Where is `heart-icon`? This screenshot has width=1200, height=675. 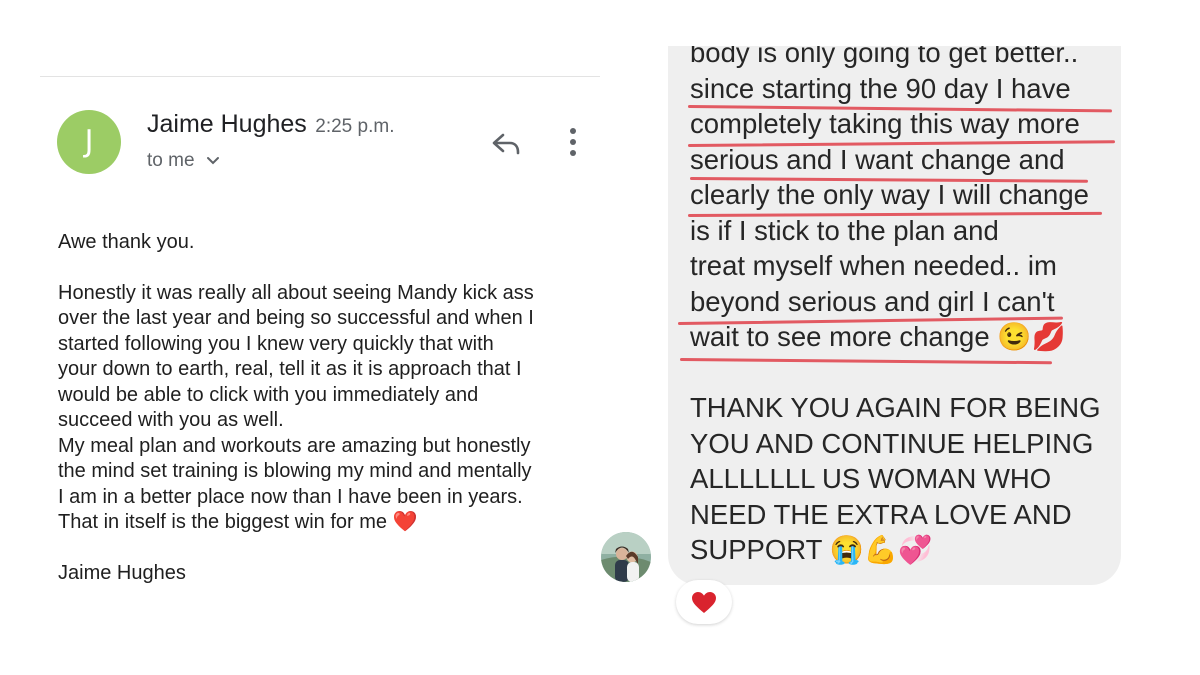 heart-icon is located at coordinates (704, 602).